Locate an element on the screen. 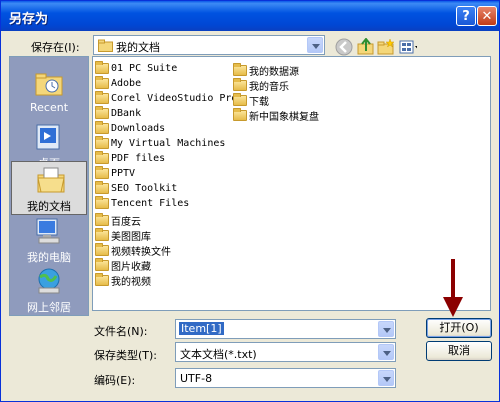 This screenshot has height=402, width=500. music-folder-icon is located at coordinates (240, 84).